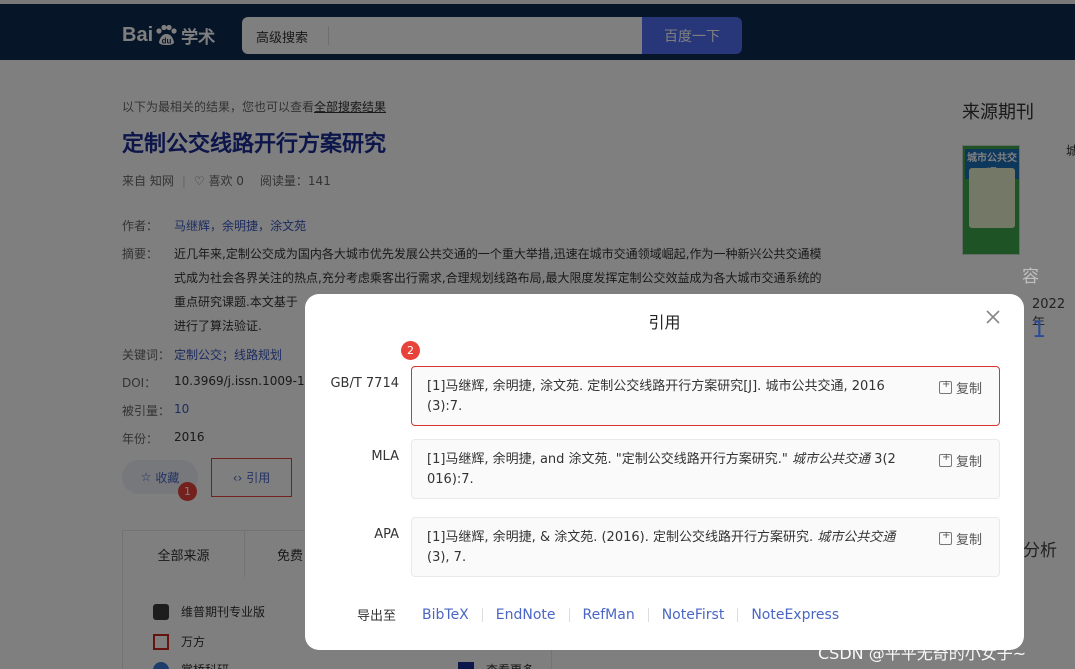 This screenshot has height=669, width=1075. I want to click on export-notefirst-link: NoteFirst, so click(693, 615).